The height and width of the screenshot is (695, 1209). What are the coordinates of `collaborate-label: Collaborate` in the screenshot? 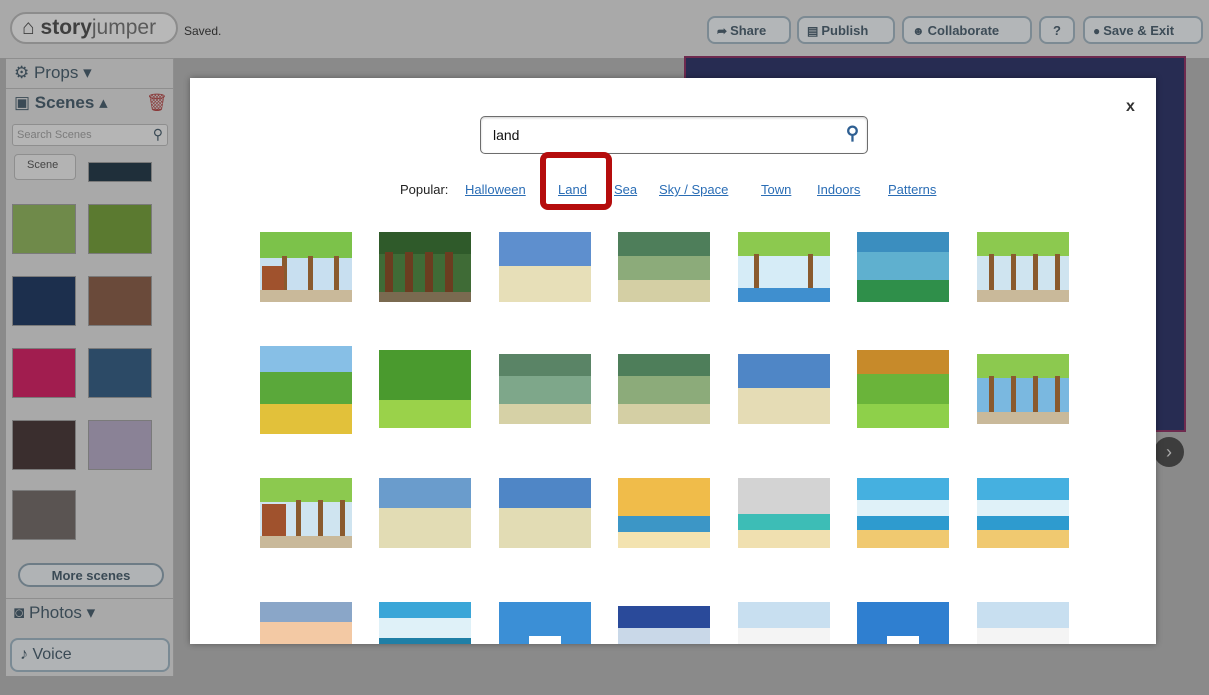 It's located at (963, 30).